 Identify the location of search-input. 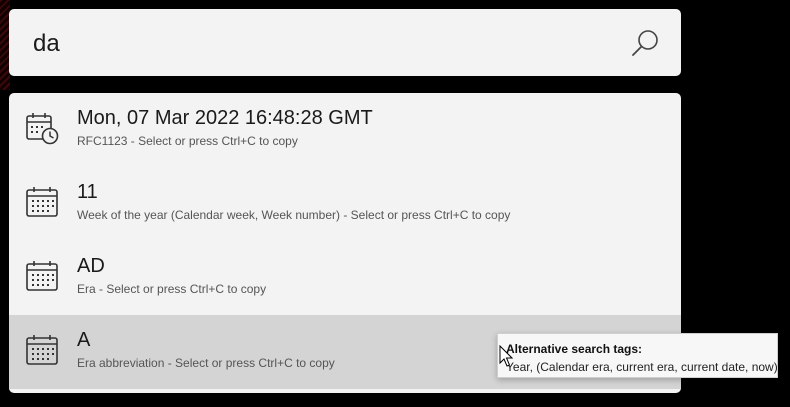
(313, 44).